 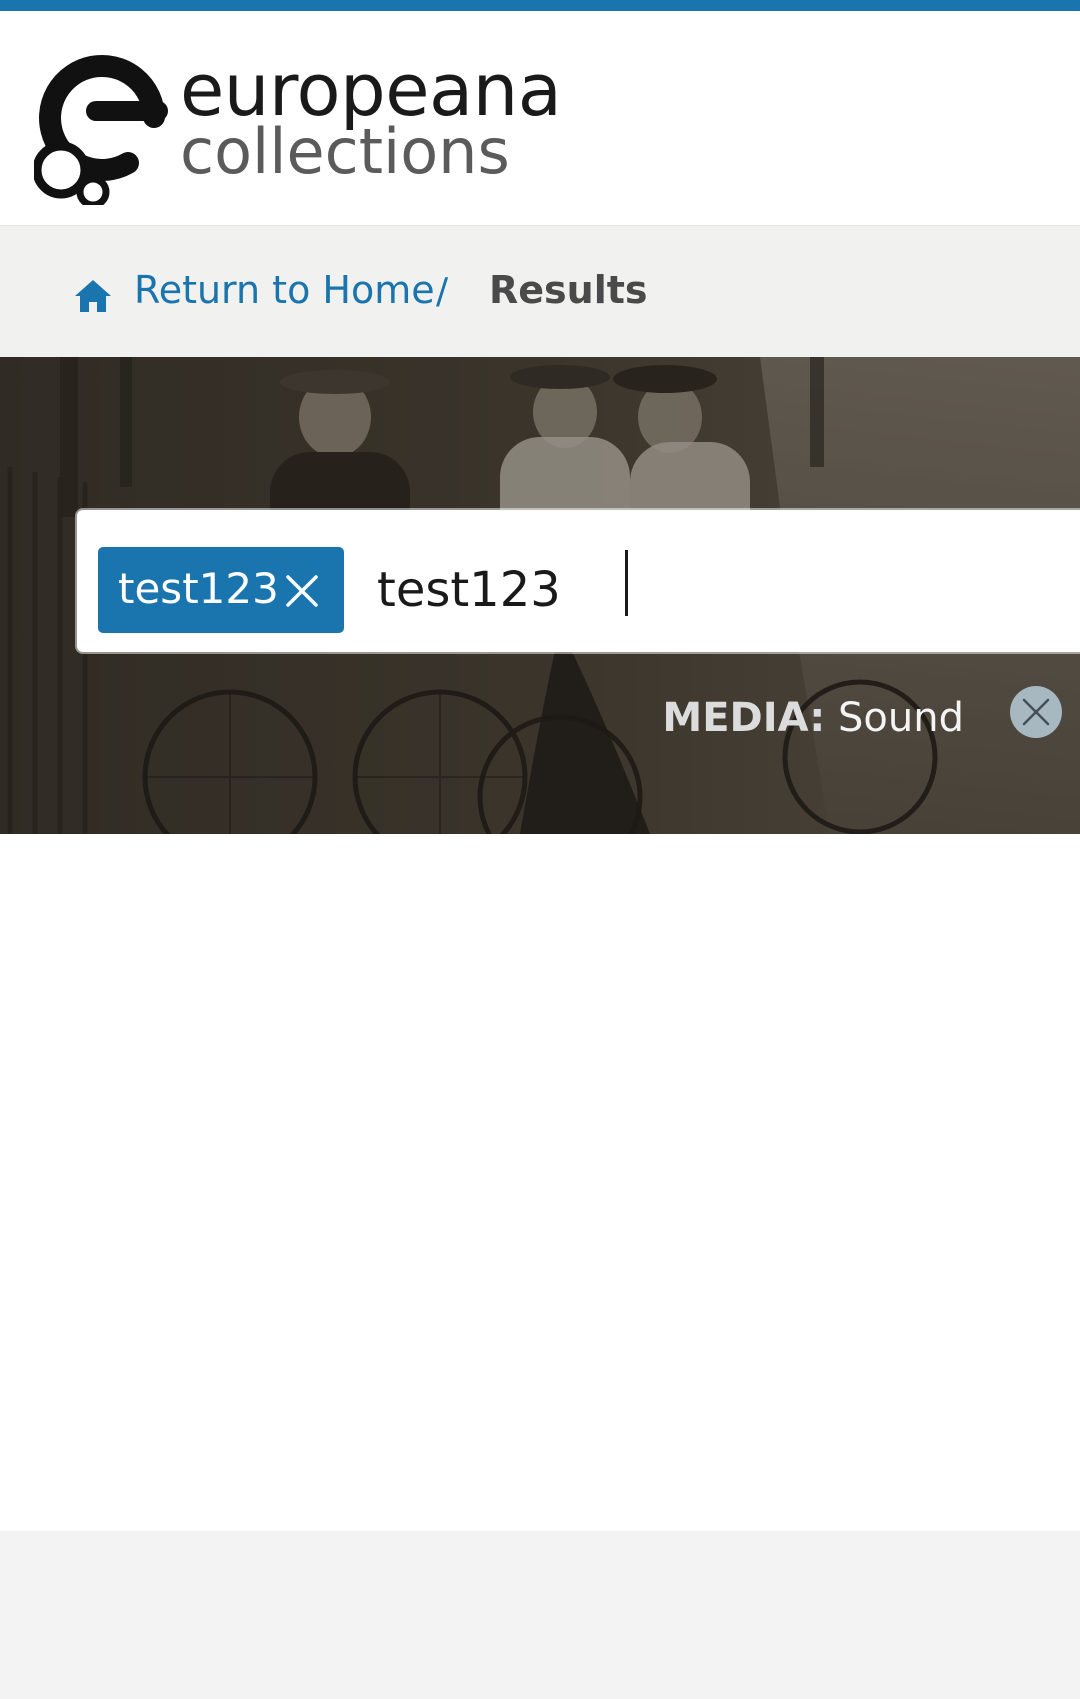 I want to click on search-term-chip: test123, so click(x=221, y=590).